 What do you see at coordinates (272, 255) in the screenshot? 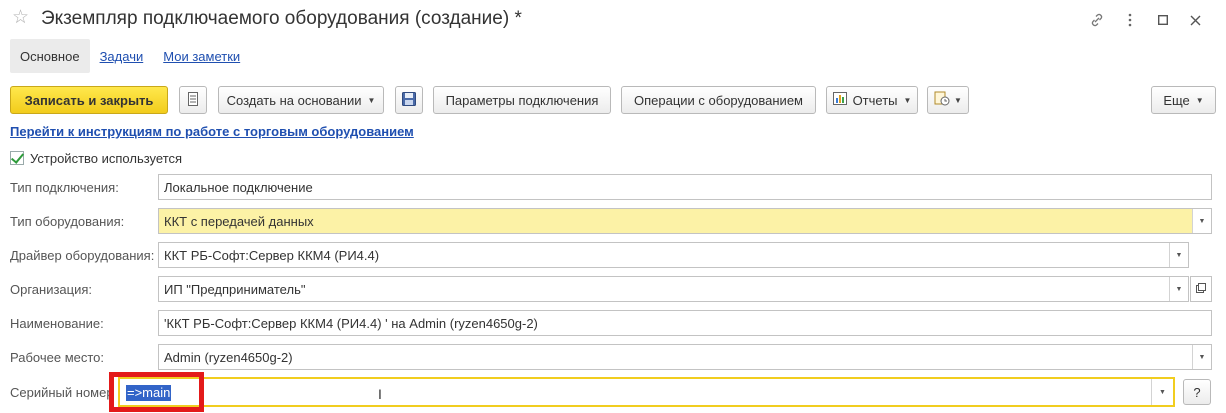
I see `driver-value: ККТ РБ-Софт:Сервер ККМ4 (РИ4.4)` at bounding box center [272, 255].